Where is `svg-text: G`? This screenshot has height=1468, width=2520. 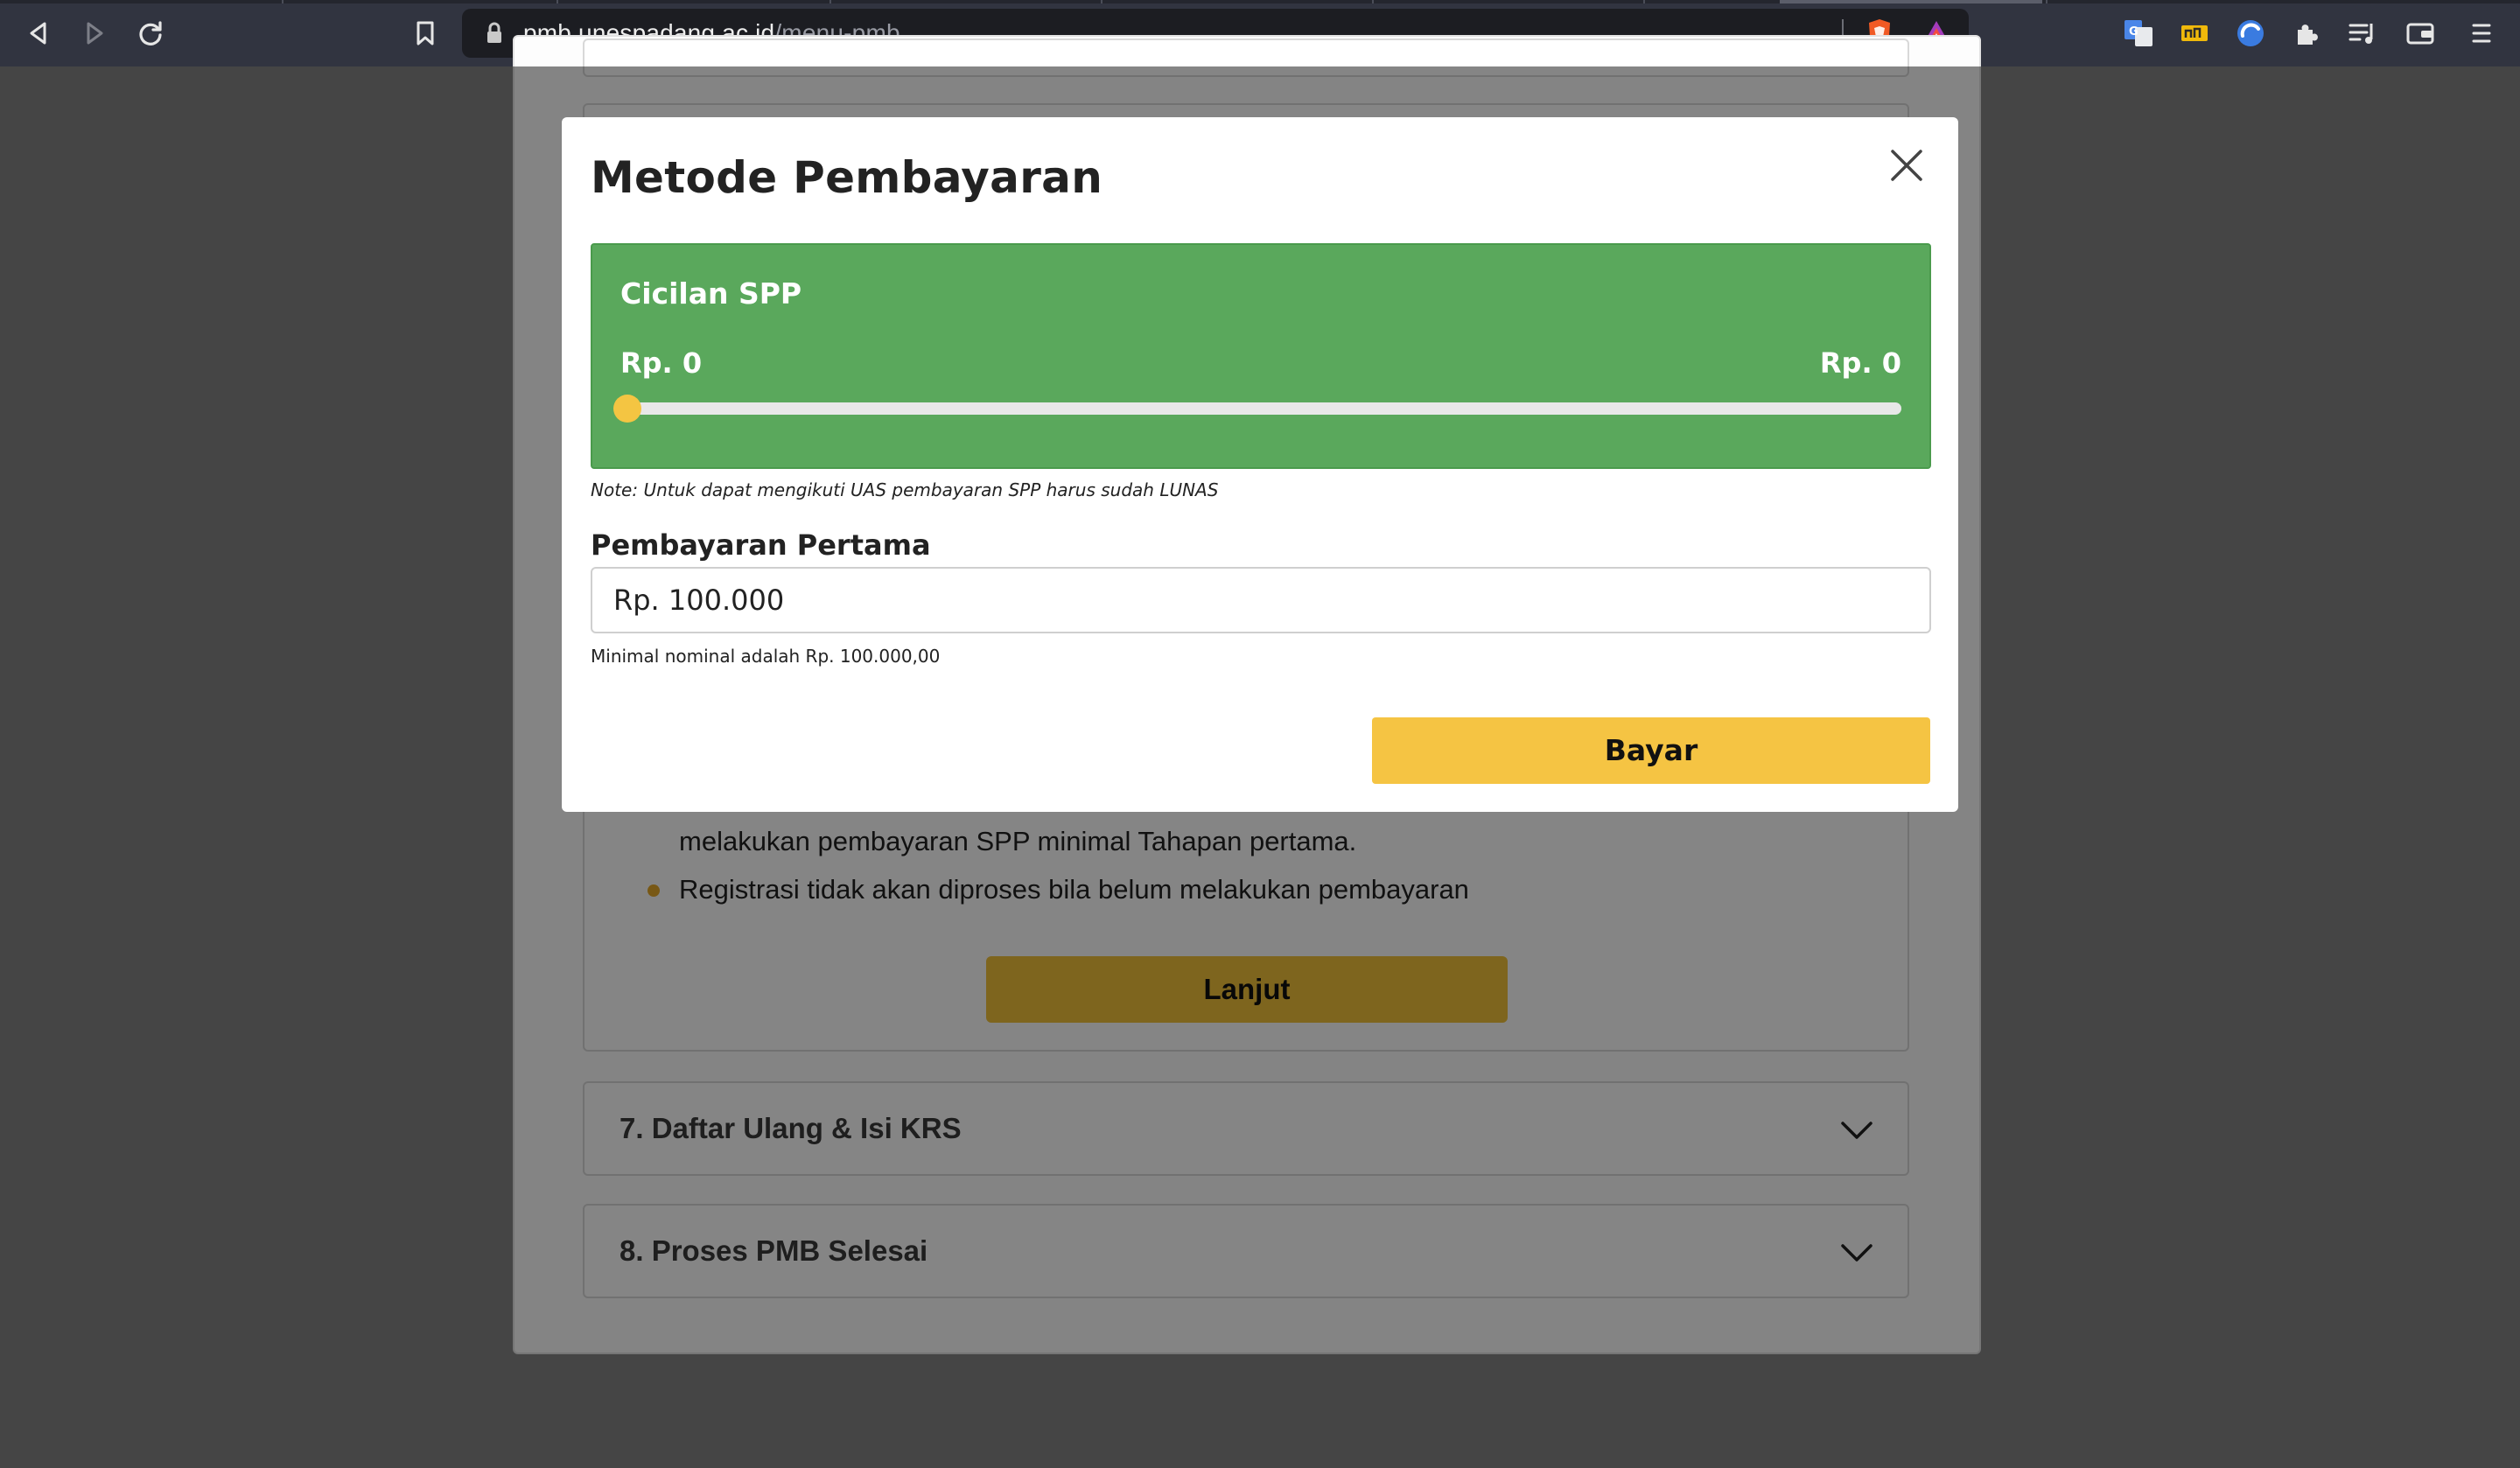 svg-text: G is located at coordinates (2133, 31).